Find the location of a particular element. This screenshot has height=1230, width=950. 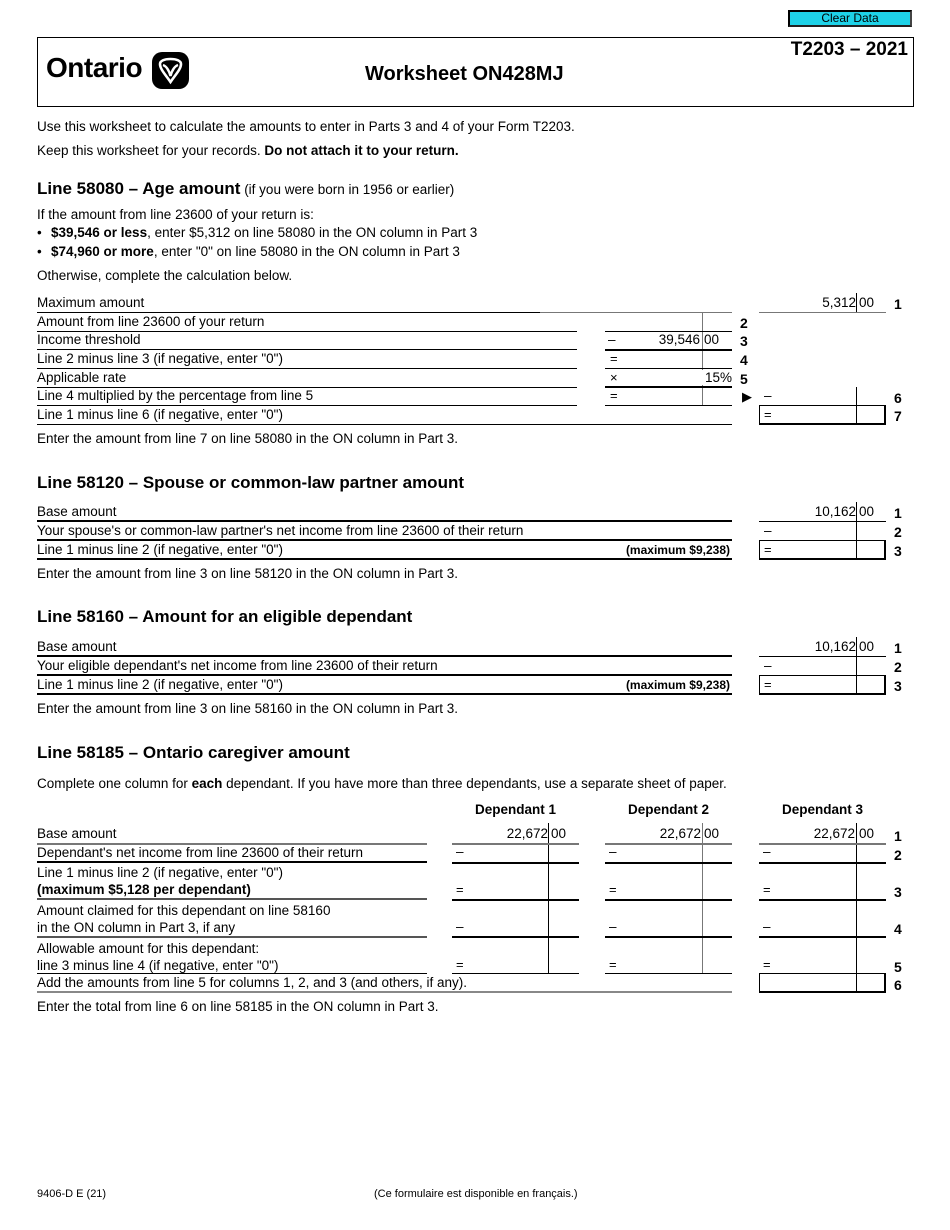

dependant-row-3-op: = is located at coordinates (768, 684).